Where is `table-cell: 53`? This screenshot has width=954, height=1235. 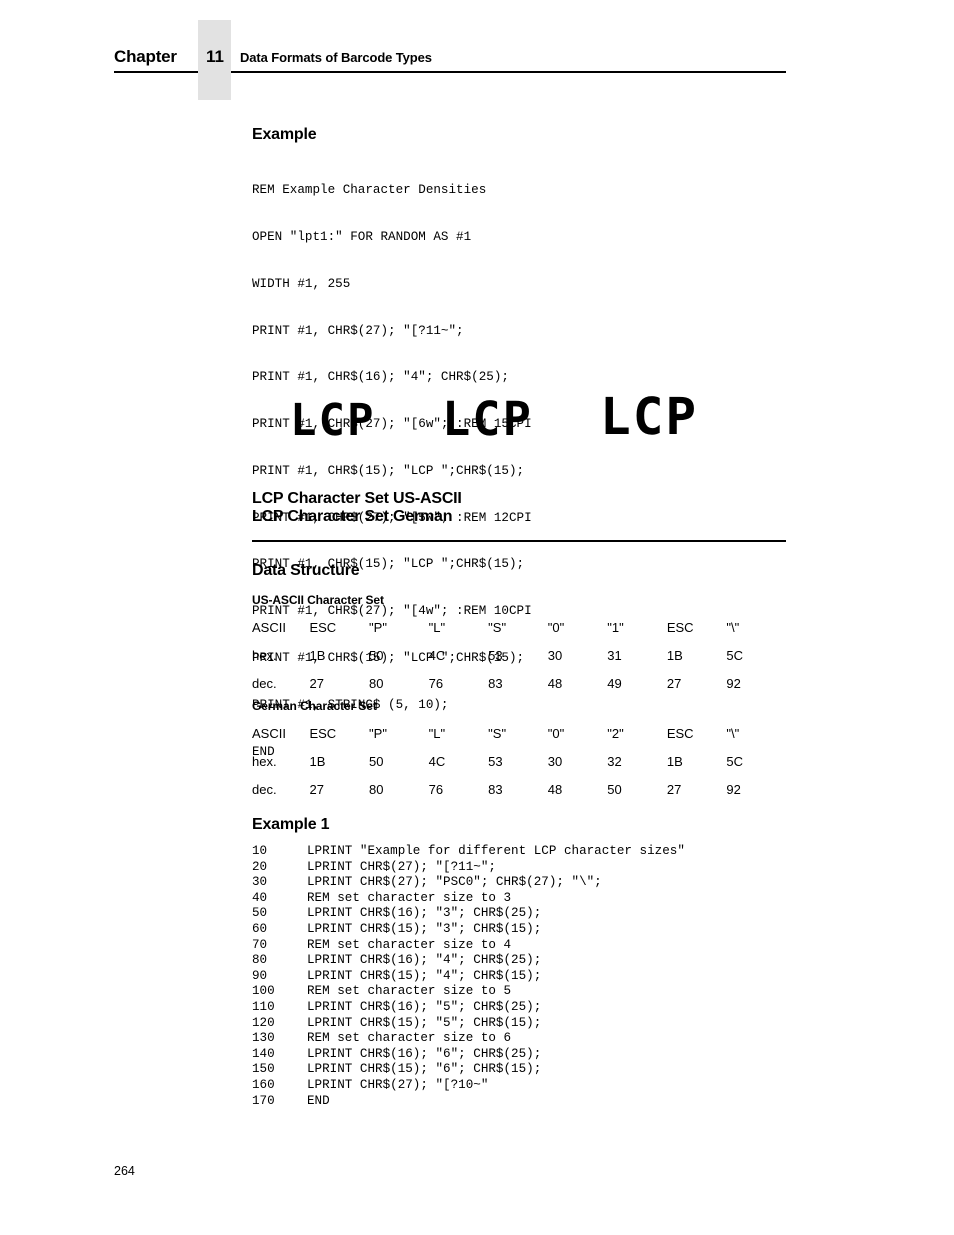 table-cell: 53 is located at coordinates (495, 761).